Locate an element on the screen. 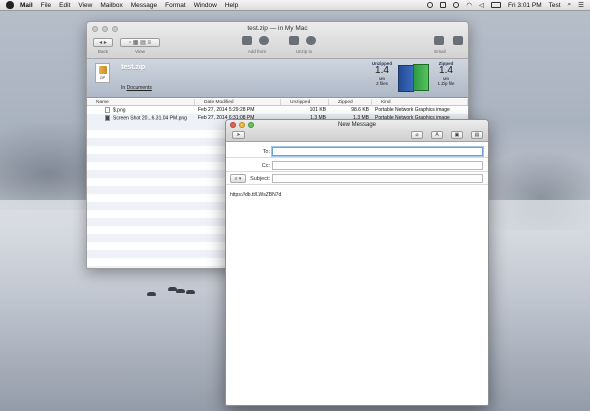 The height and width of the screenshot is (411, 590). location-link: Documents is located at coordinates (139, 88).